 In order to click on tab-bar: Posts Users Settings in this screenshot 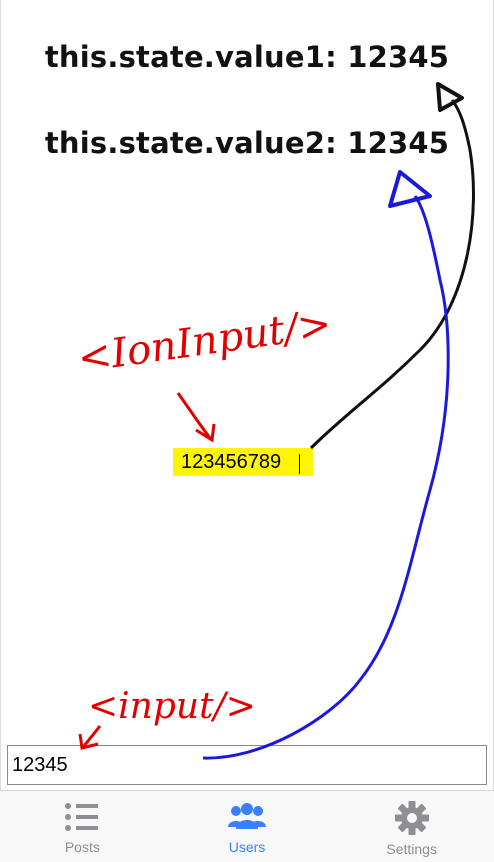, I will do `click(247, 826)`.